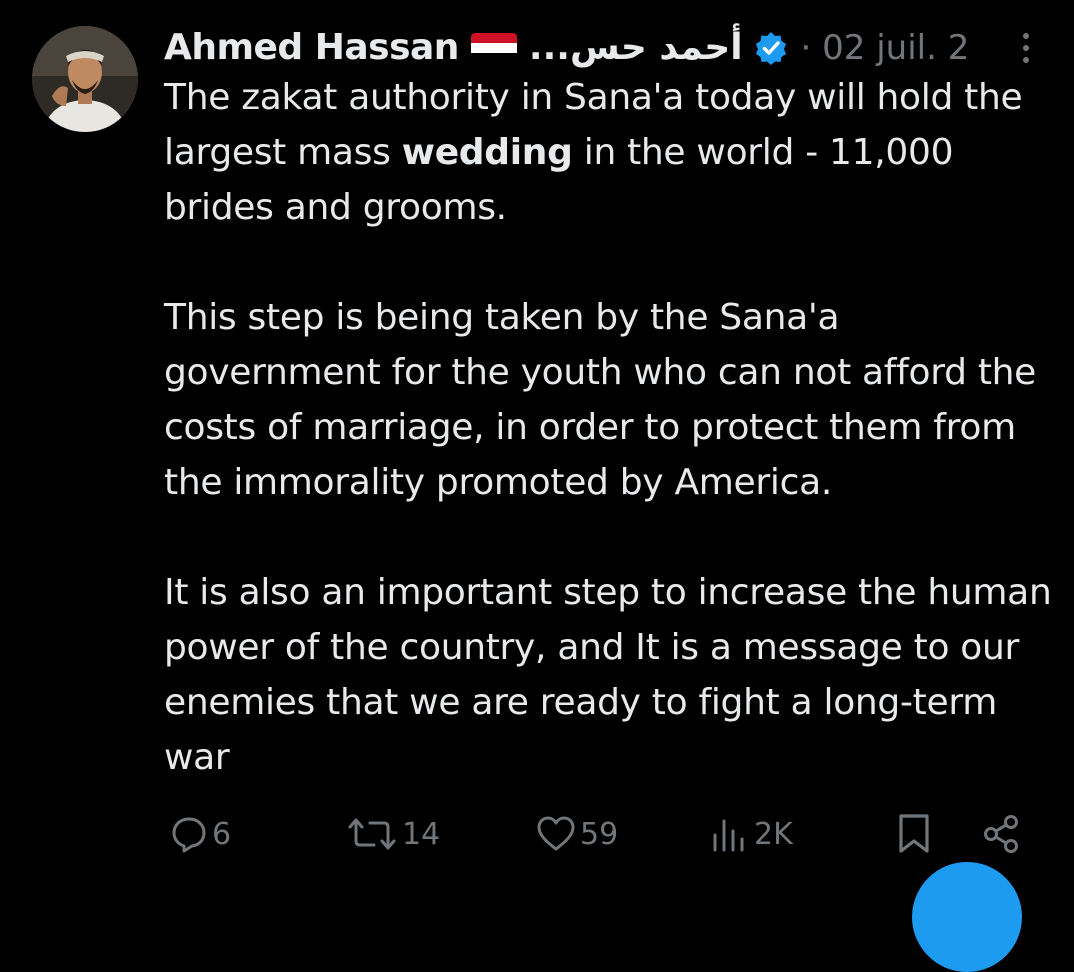 The width and height of the screenshot is (1074, 972). Describe the element at coordinates (751, 834) in the screenshot. I see `views-button: 2K` at that location.